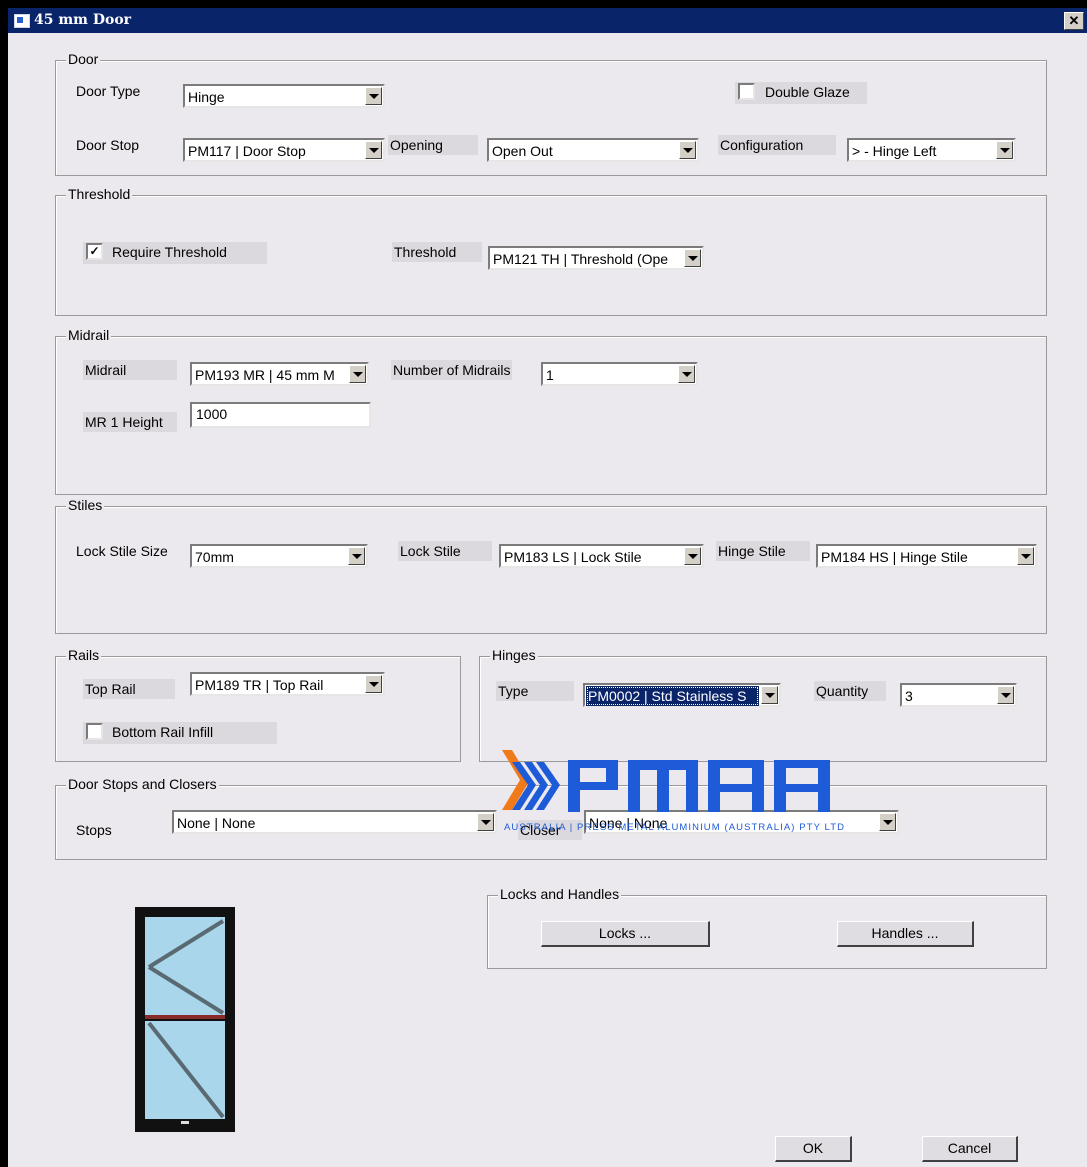 The height and width of the screenshot is (1167, 1087). I want to click on double-glaze-checkbox-area: Double Glaze, so click(801, 93).